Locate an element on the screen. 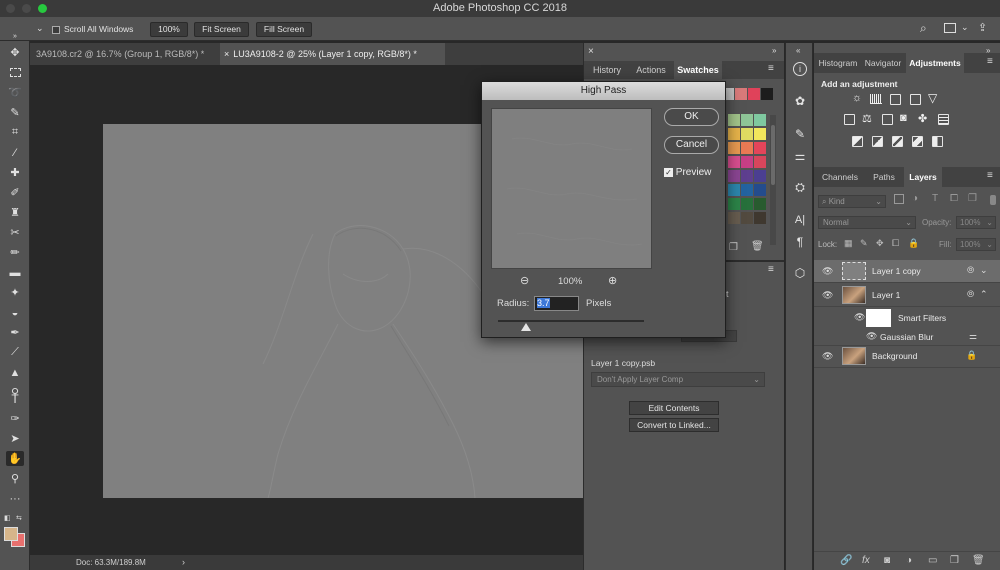 The image size is (1000, 570). threshold-icon is located at coordinates (897, 141).